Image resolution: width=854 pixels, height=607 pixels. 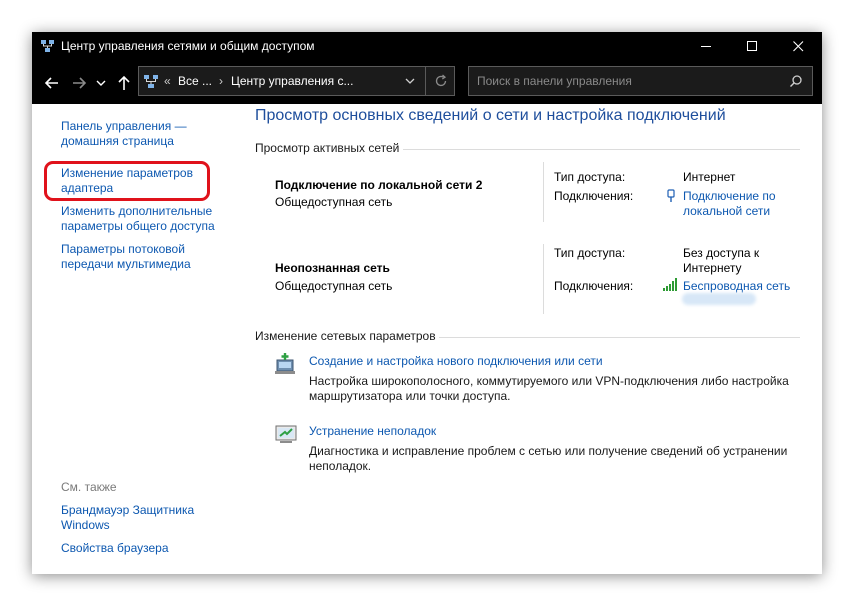 I want to click on access-type-line1: Интернет, so click(x=709, y=177).